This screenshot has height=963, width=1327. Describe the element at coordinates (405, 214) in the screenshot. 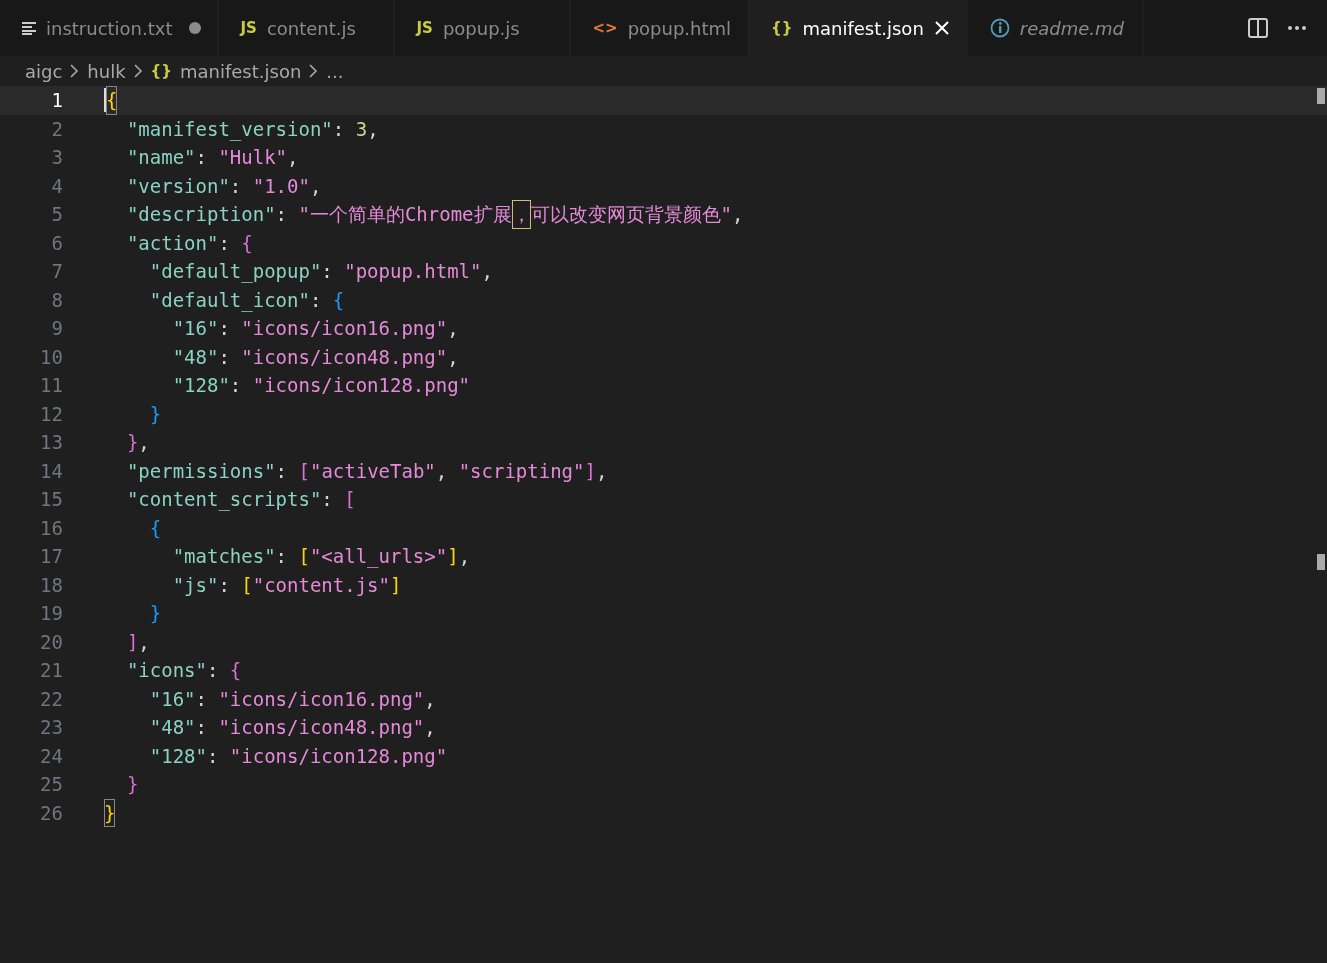

I see `json-value: "一个简单的Chrome扩展` at that location.